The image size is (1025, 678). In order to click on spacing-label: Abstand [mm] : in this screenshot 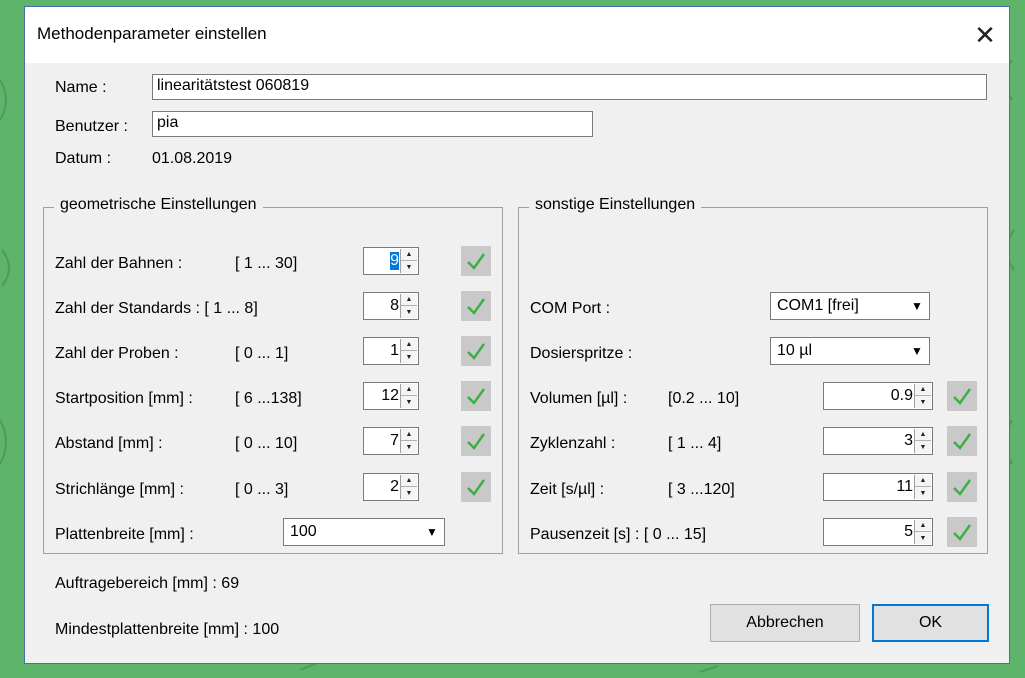, I will do `click(109, 443)`.